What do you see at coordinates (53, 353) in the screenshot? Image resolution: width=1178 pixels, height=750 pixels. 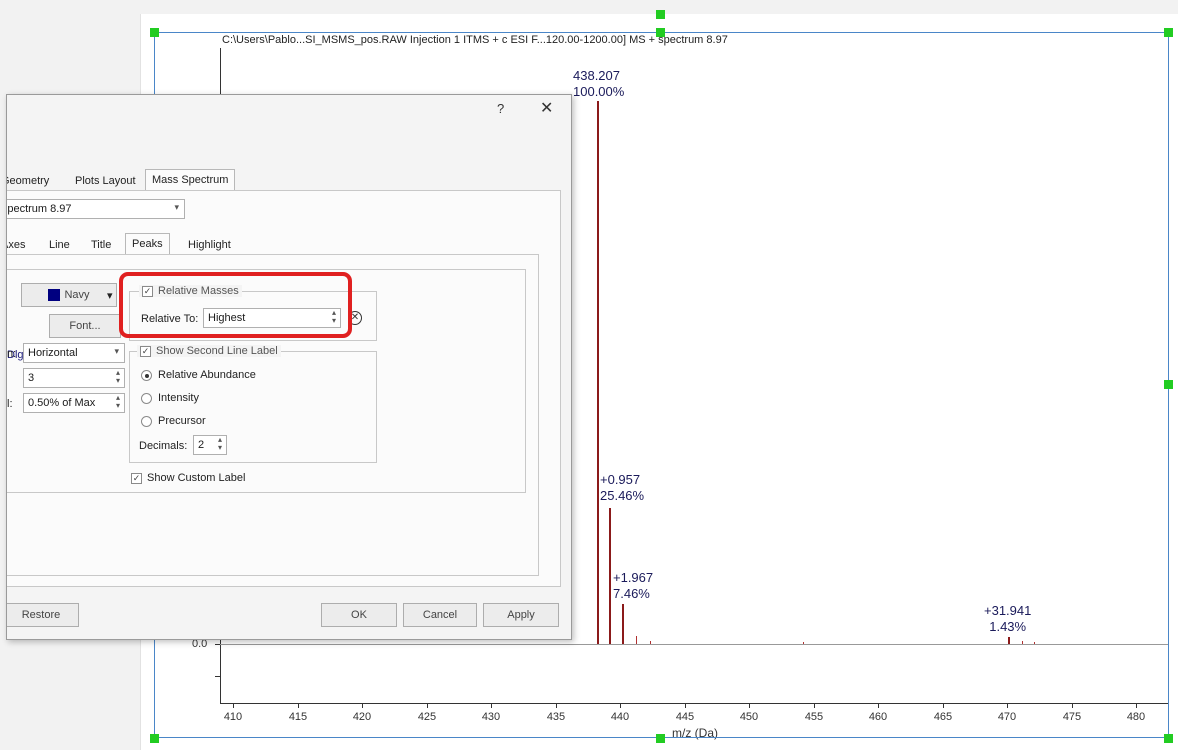 I see `orientation-value: Horizontal` at bounding box center [53, 353].